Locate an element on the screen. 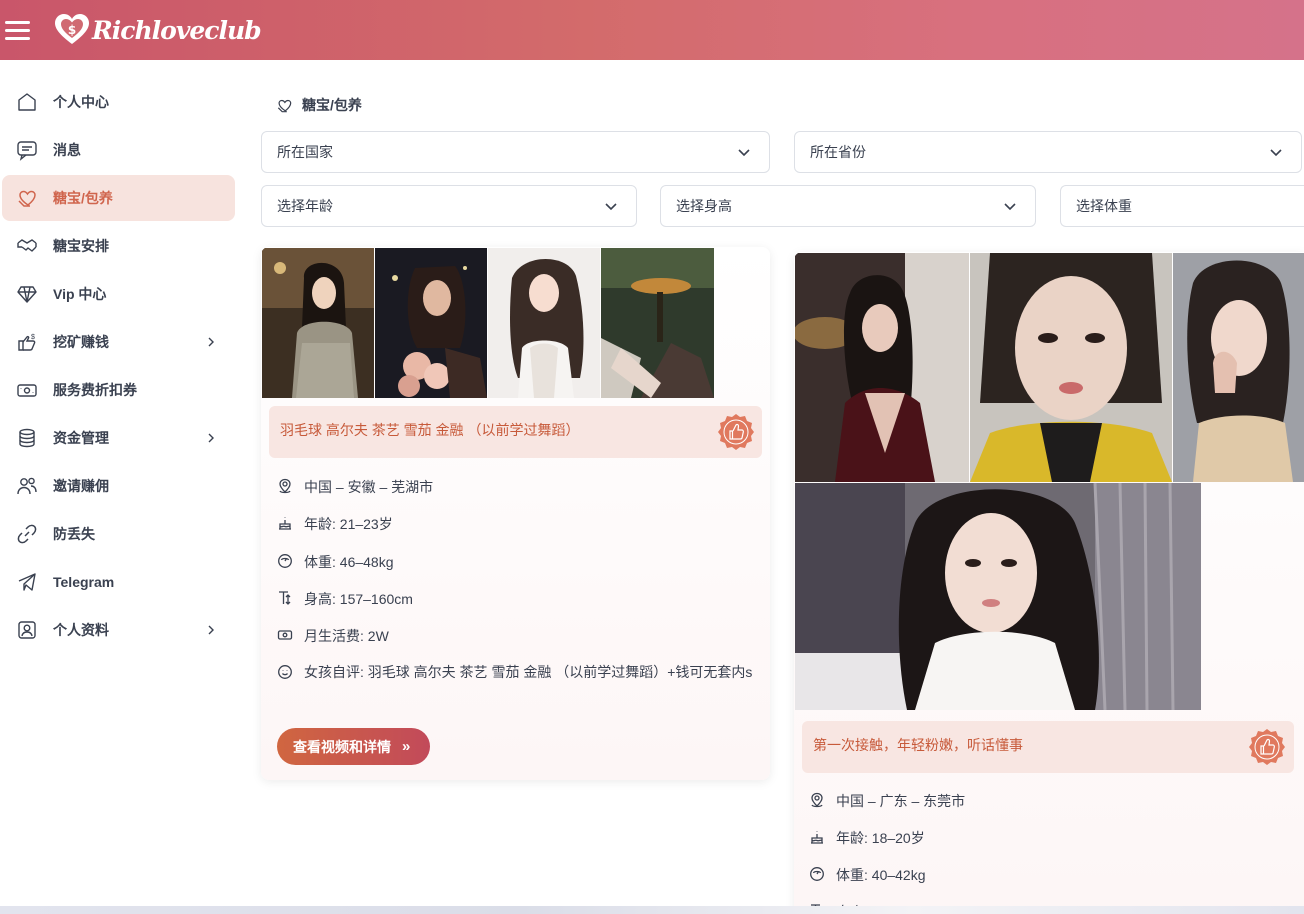 This screenshot has width=1304, height=914. sidebar-item-vip: Vip 中心 is located at coordinates (118, 294).